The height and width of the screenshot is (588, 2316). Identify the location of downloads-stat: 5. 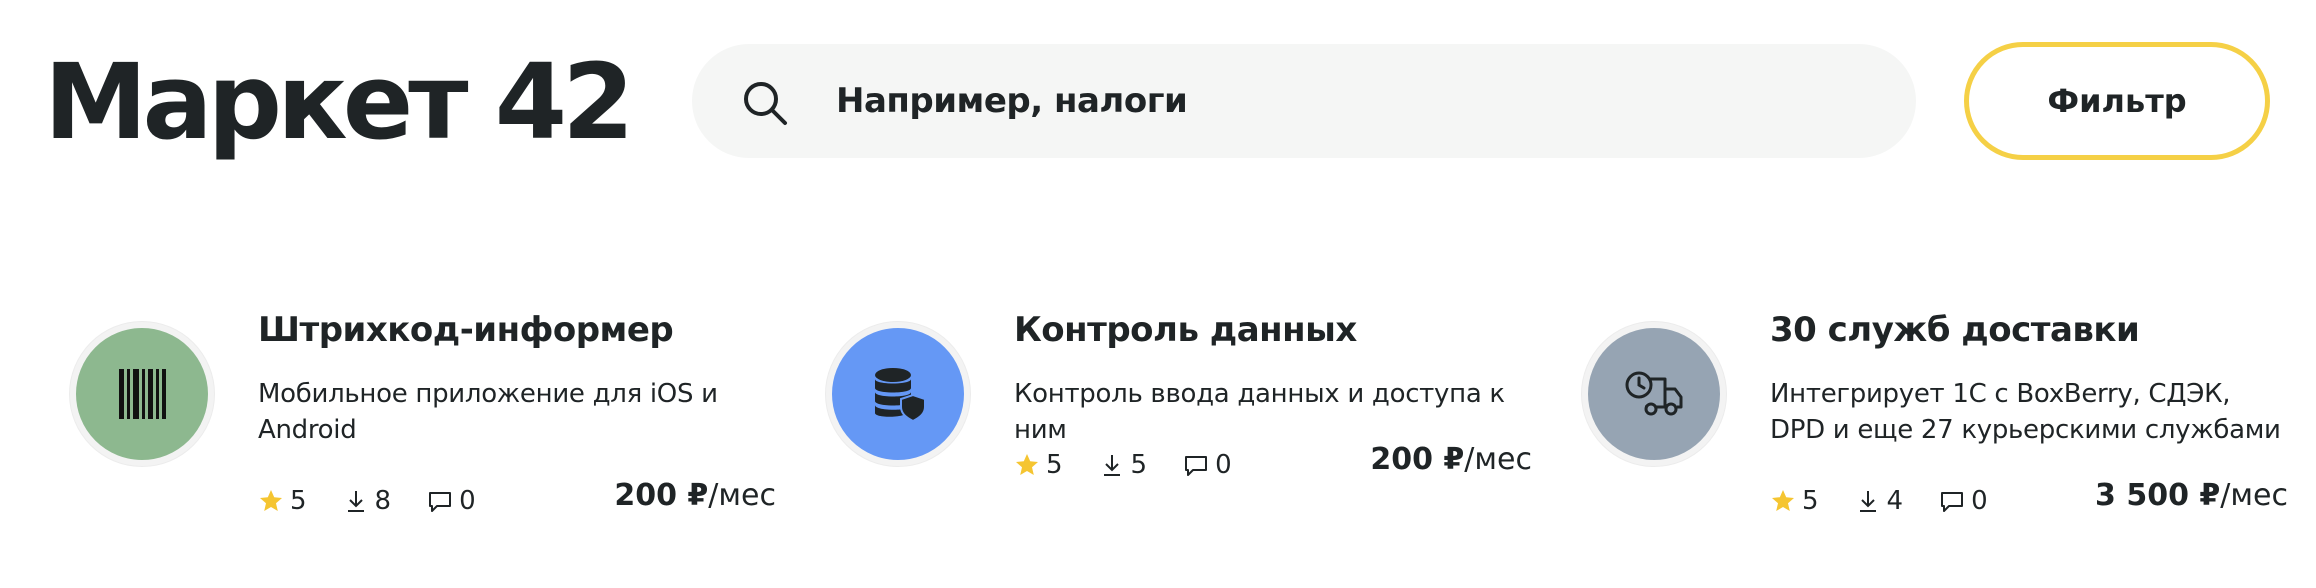
(1123, 465).